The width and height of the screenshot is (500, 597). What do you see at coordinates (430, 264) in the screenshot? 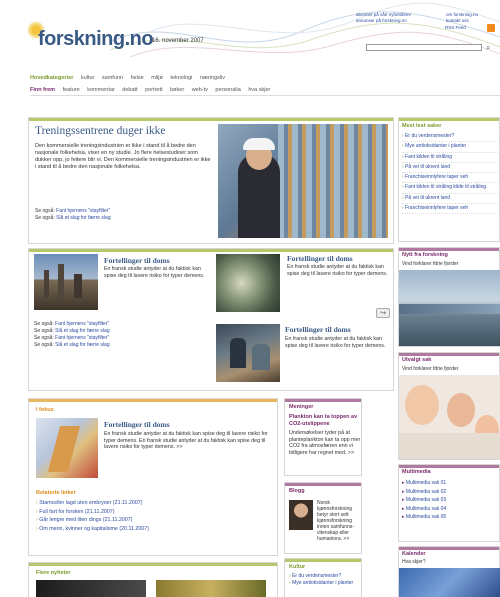
I see `new-research-subtitle: Vind forklarer fdrie fjorder` at bounding box center [430, 264].